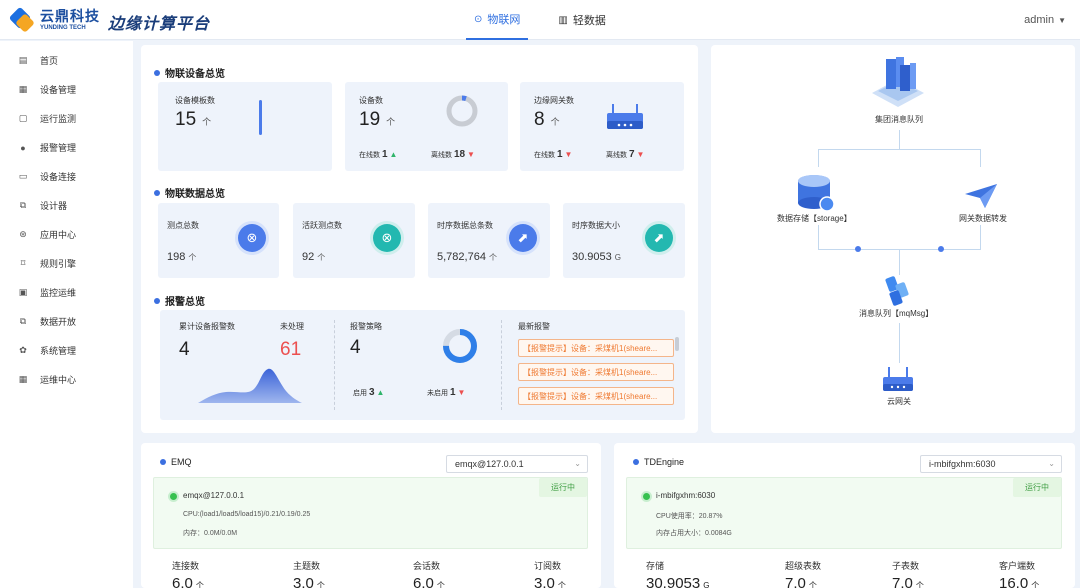 Image resolution: width=1080 pixels, height=588 pixels. What do you see at coordinates (23, 205) in the screenshot?
I see `design-icon: ⧉` at bounding box center [23, 205].